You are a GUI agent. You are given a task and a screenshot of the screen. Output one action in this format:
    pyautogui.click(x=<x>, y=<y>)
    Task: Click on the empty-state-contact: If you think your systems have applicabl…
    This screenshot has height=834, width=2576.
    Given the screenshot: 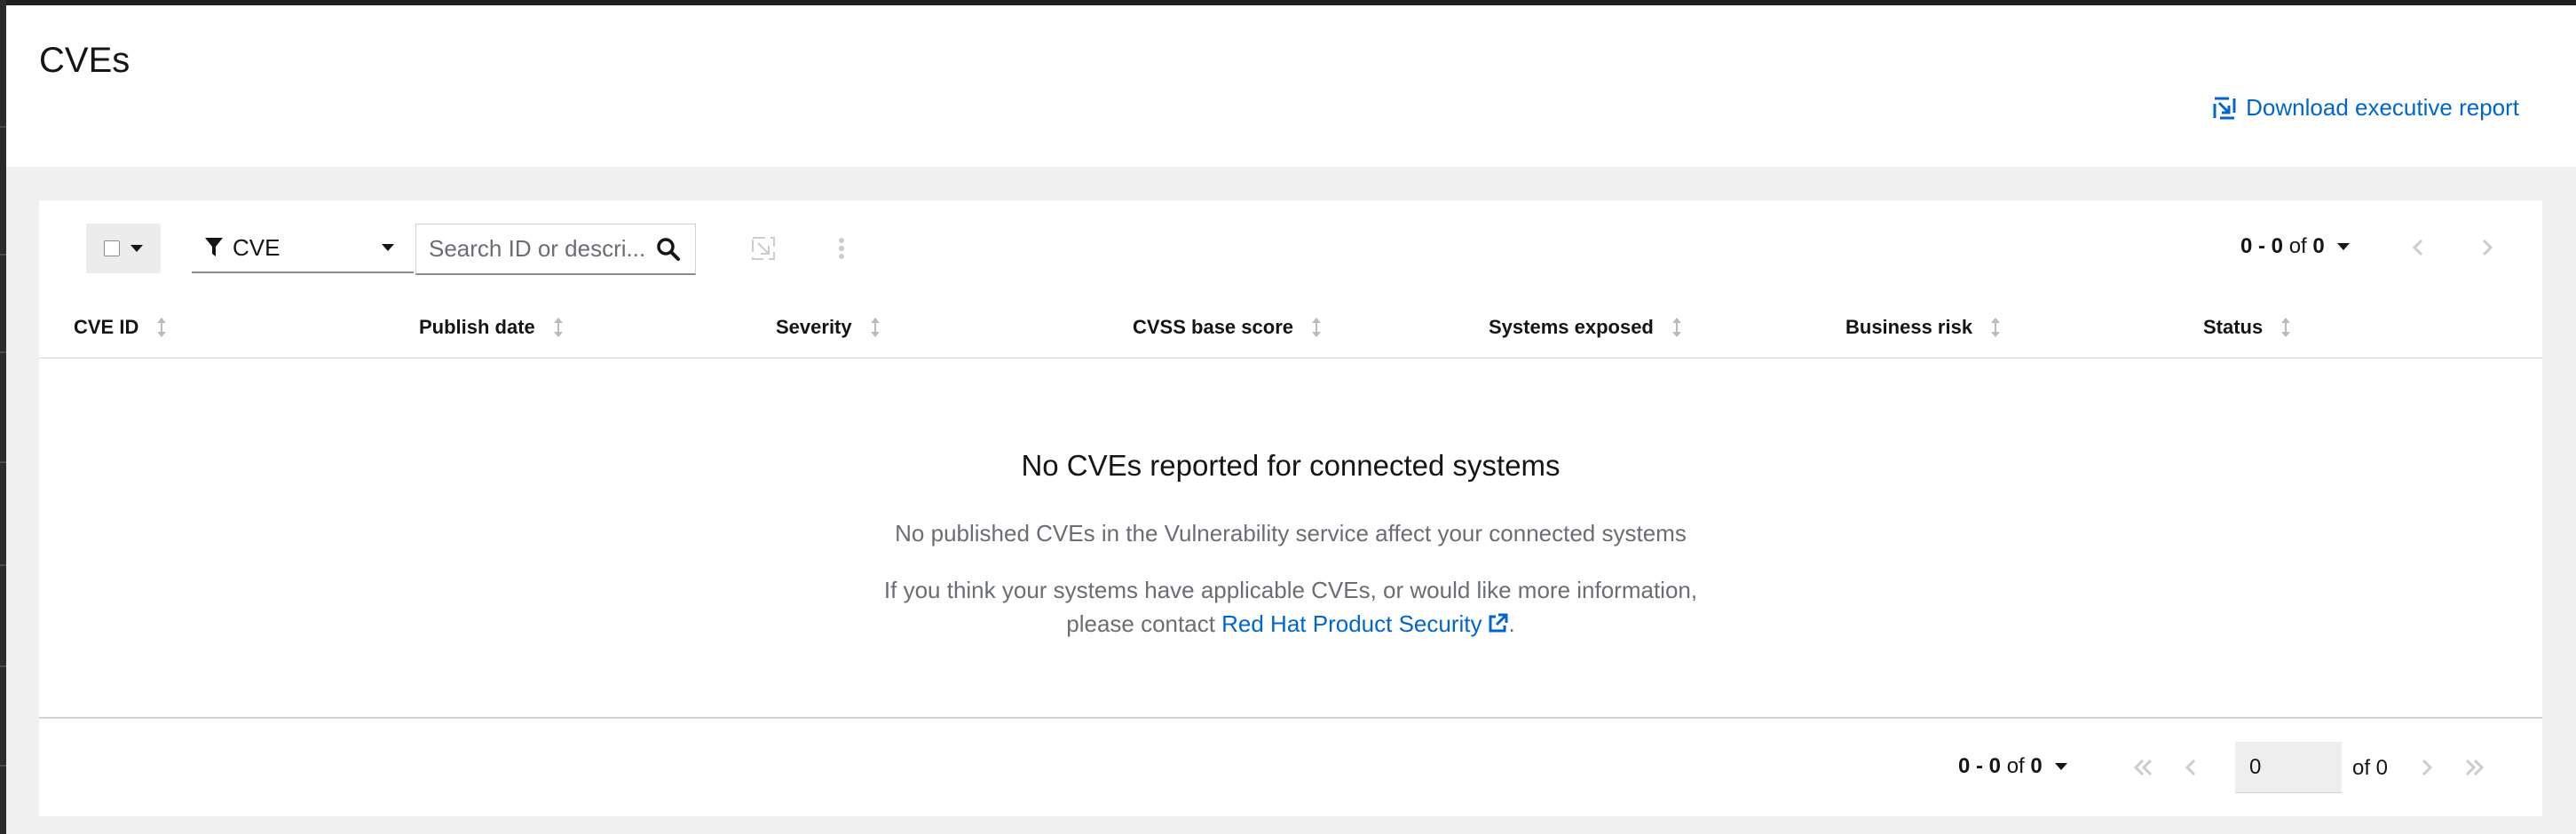 What is the action you would take?
    pyautogui.click(x=1290, y=607)
    